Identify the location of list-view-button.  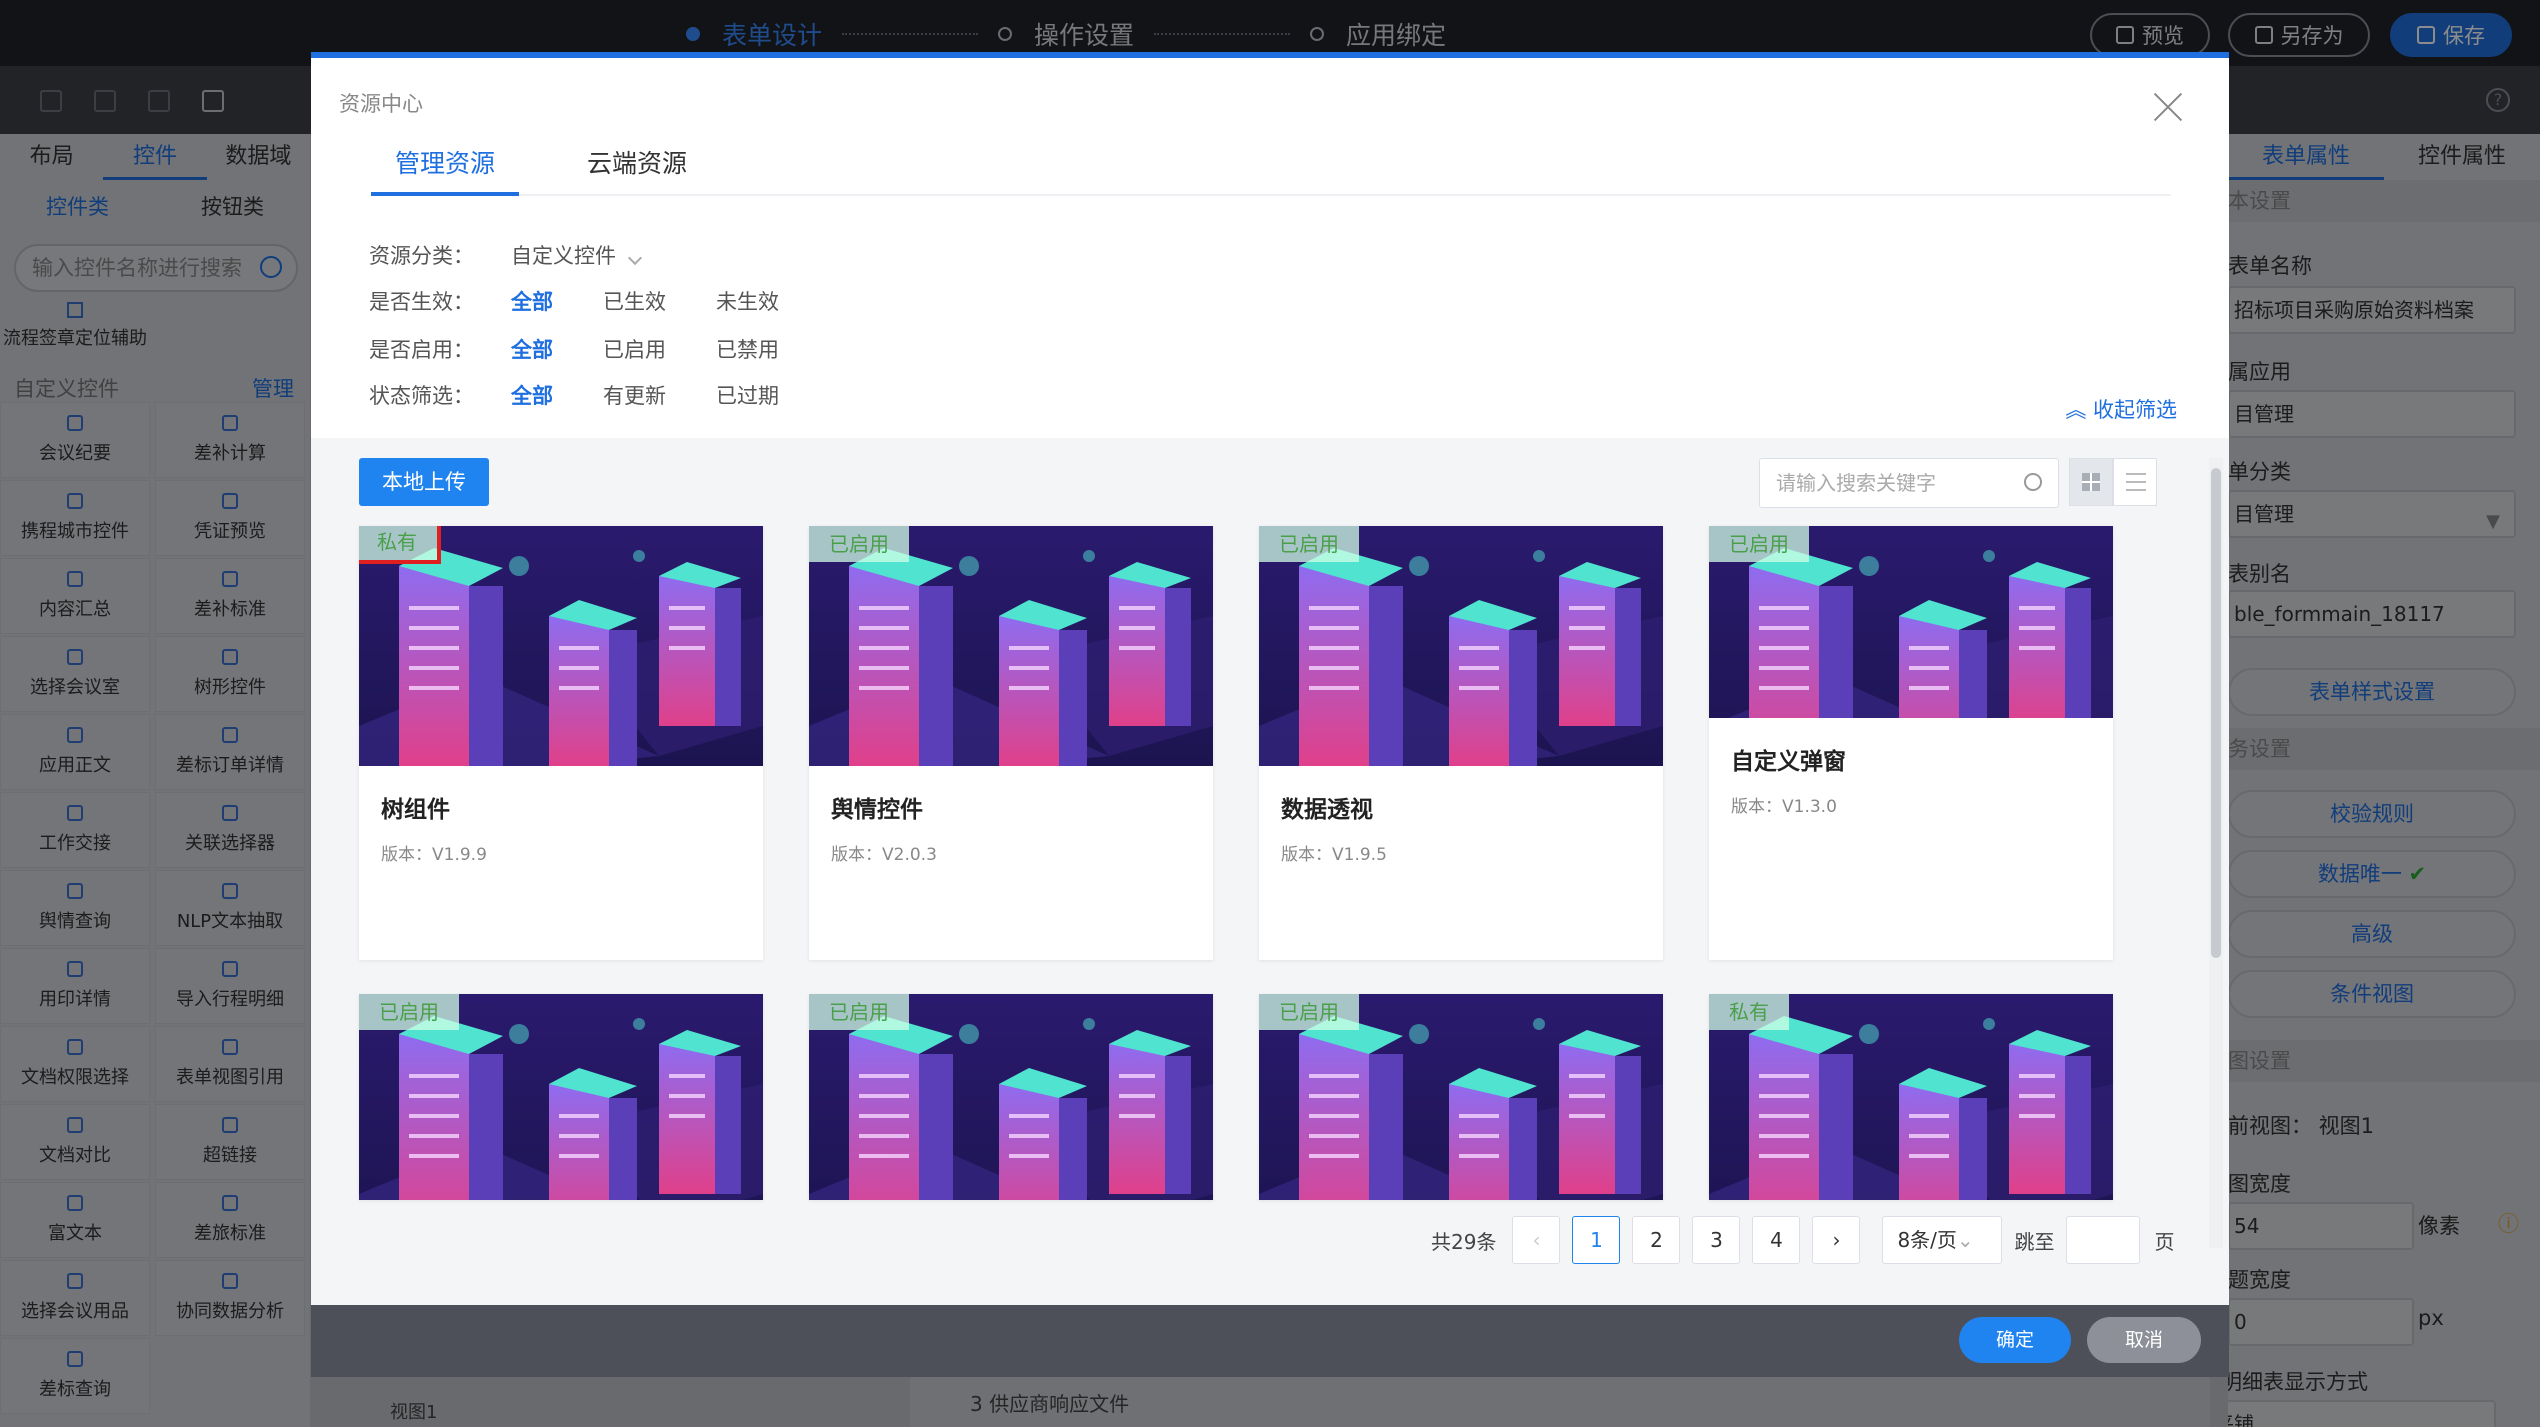
(2135, 482).